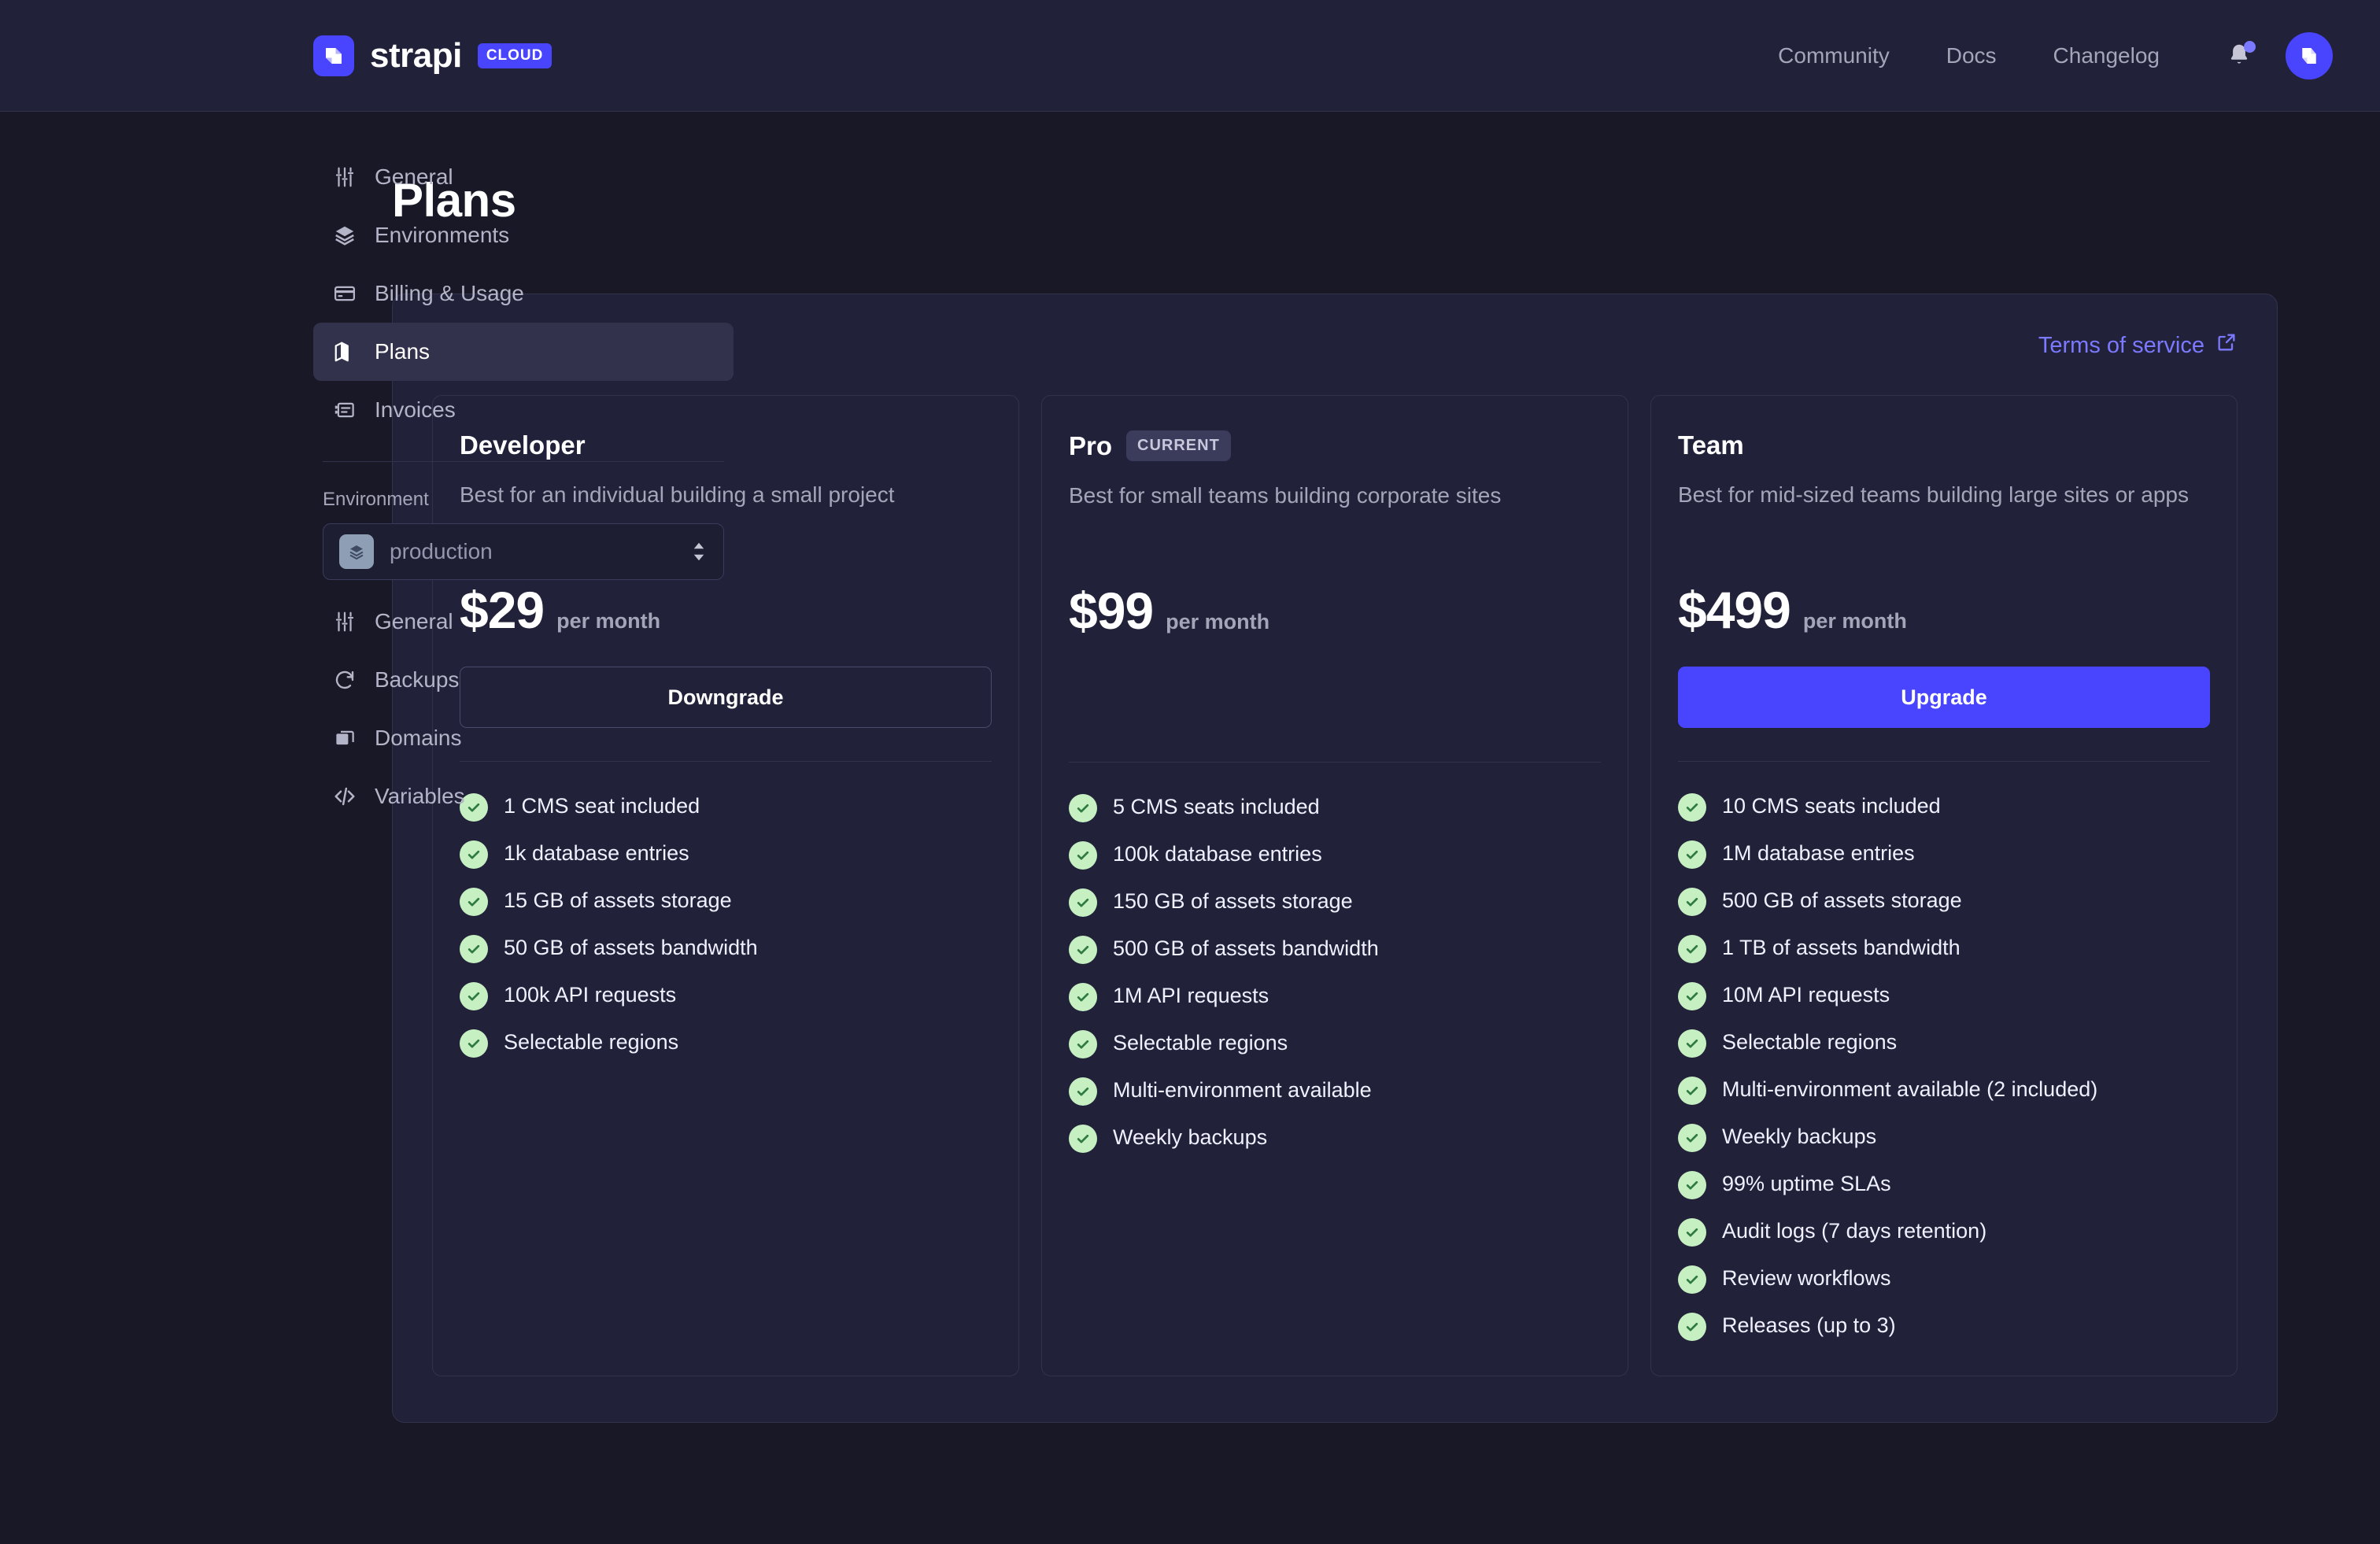  I want to click on sidebar-item-environments: Environments, so click(523, 235).